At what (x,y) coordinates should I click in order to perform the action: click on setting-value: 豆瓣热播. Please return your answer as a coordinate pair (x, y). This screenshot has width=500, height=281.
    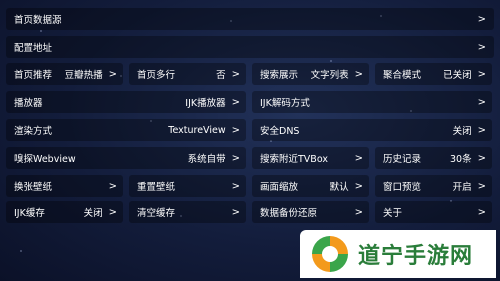
    Looking at the image, I should click on (83, 75).